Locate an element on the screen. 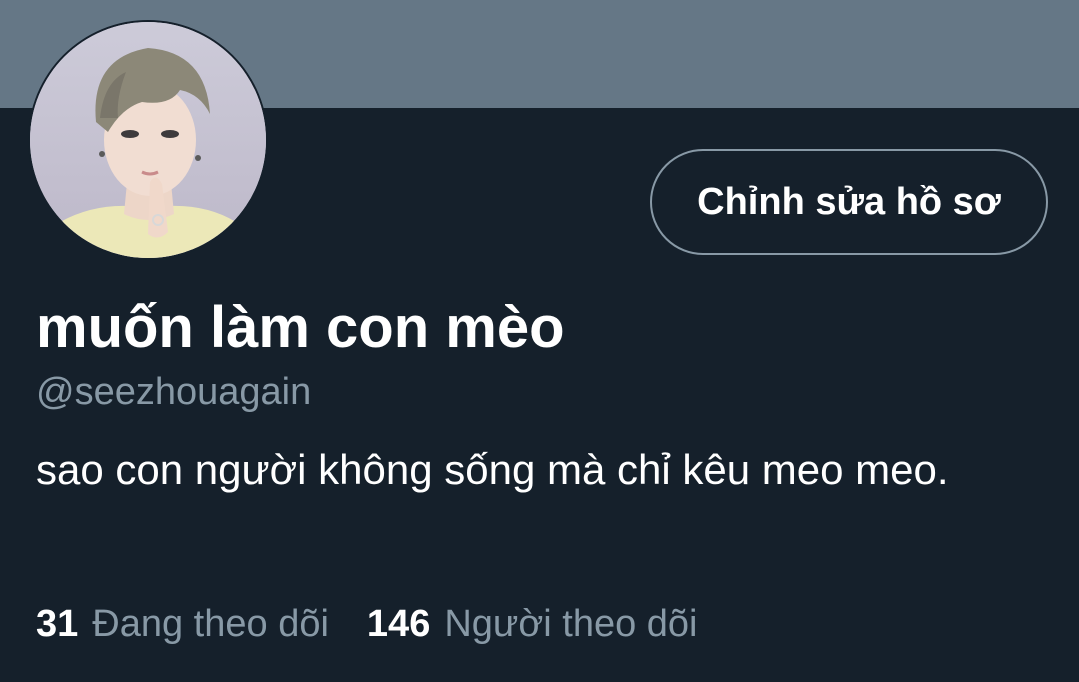  following-count: 31 is located at coordinates (57, 624).